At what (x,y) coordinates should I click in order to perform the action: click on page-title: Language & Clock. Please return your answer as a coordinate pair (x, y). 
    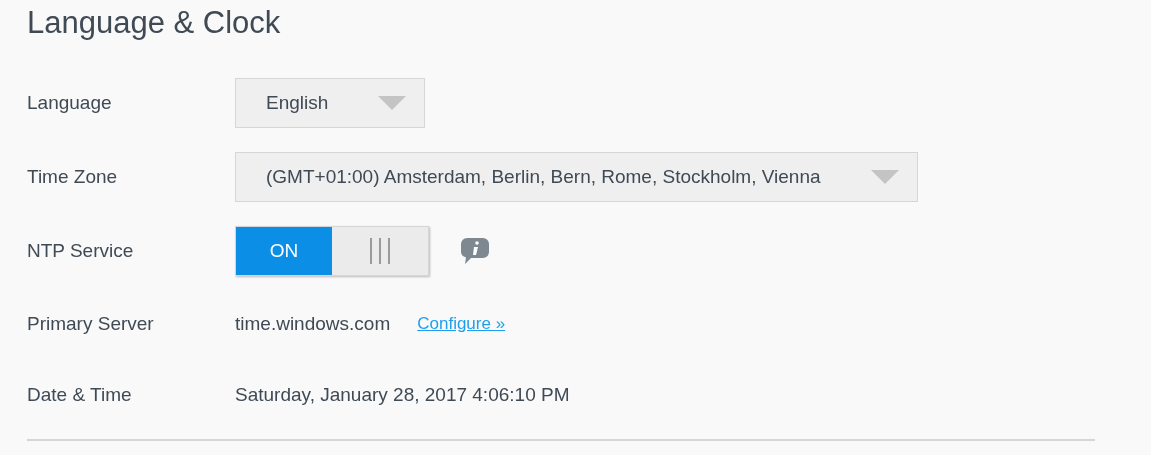
    Looking at the image, I should click on (154, 23).